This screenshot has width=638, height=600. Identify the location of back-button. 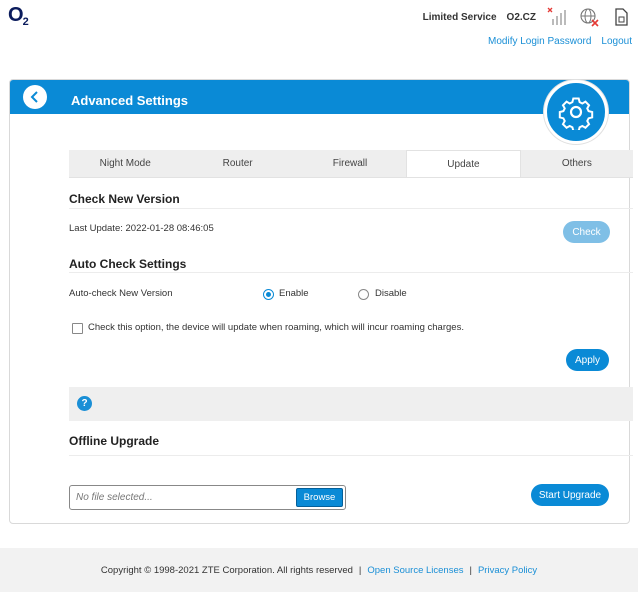
(35, 97).